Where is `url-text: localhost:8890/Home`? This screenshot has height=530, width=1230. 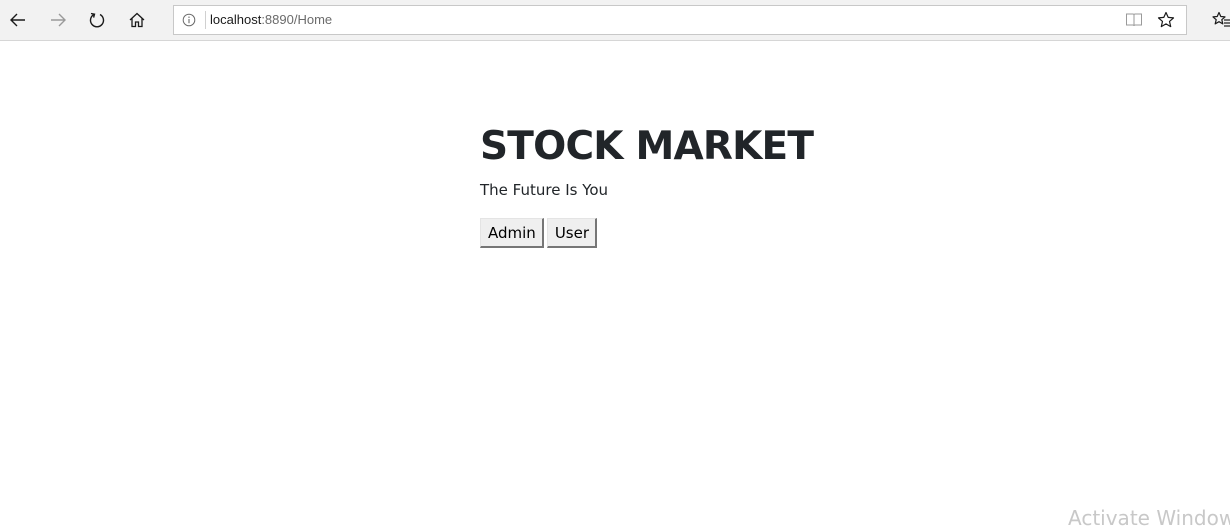
url-text: localhost:8890/Home is located at coordinates (271, 20).